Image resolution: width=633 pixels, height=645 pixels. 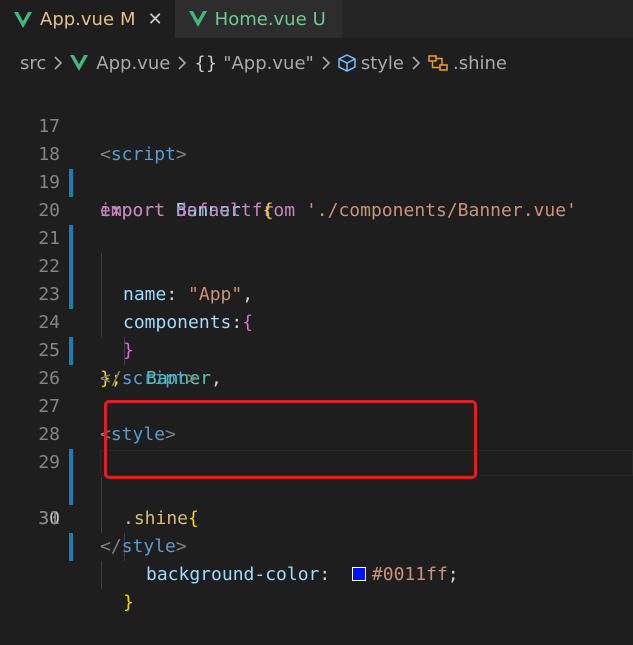 I want to click on code-line: 27 <style>, so click(x=316, y=405).